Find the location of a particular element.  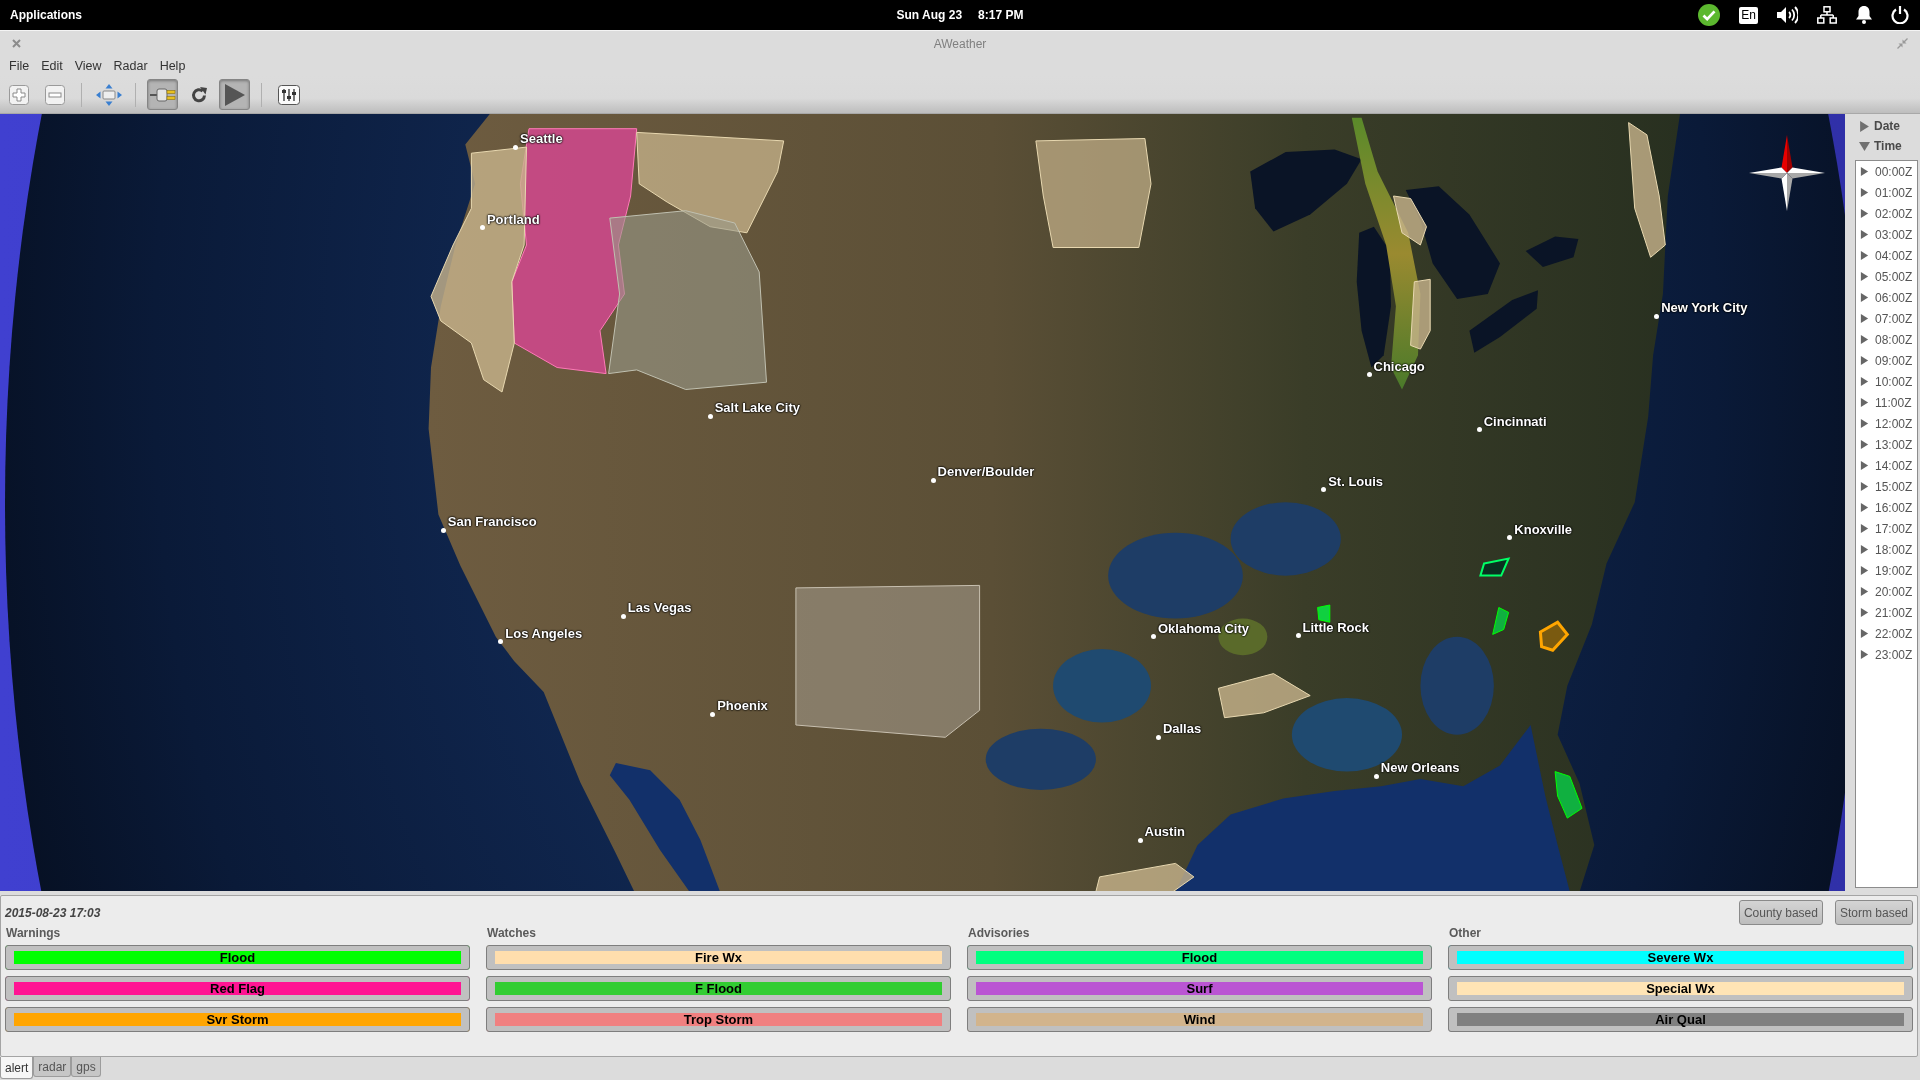

alert-button: Trop Storm is located at coordinates (718, 1019).